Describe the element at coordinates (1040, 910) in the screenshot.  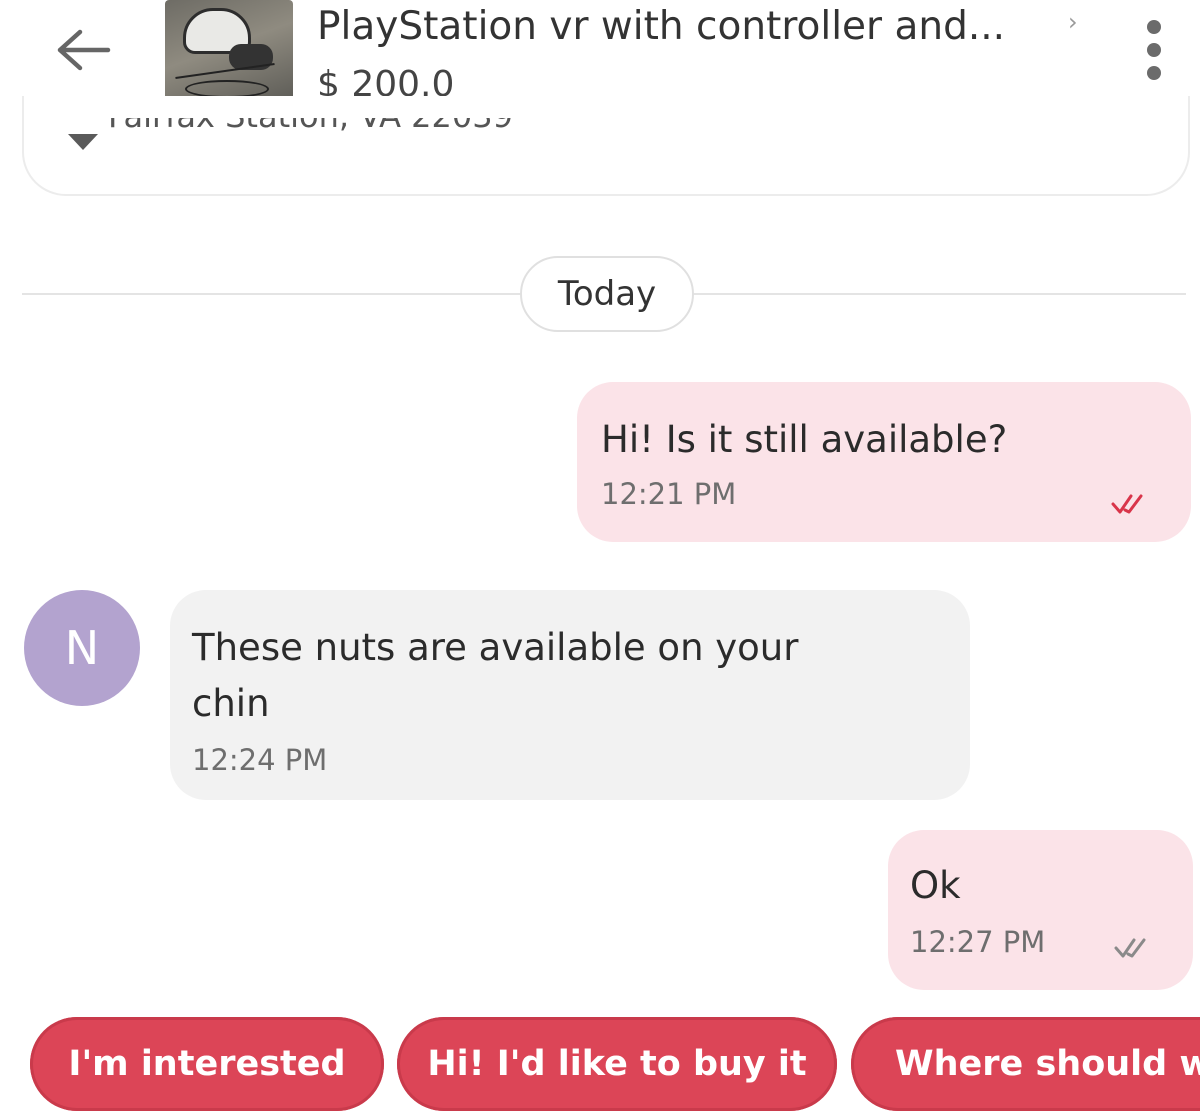
I see `message-bubble-outgoing: Ok 12:27 PM` at that location.